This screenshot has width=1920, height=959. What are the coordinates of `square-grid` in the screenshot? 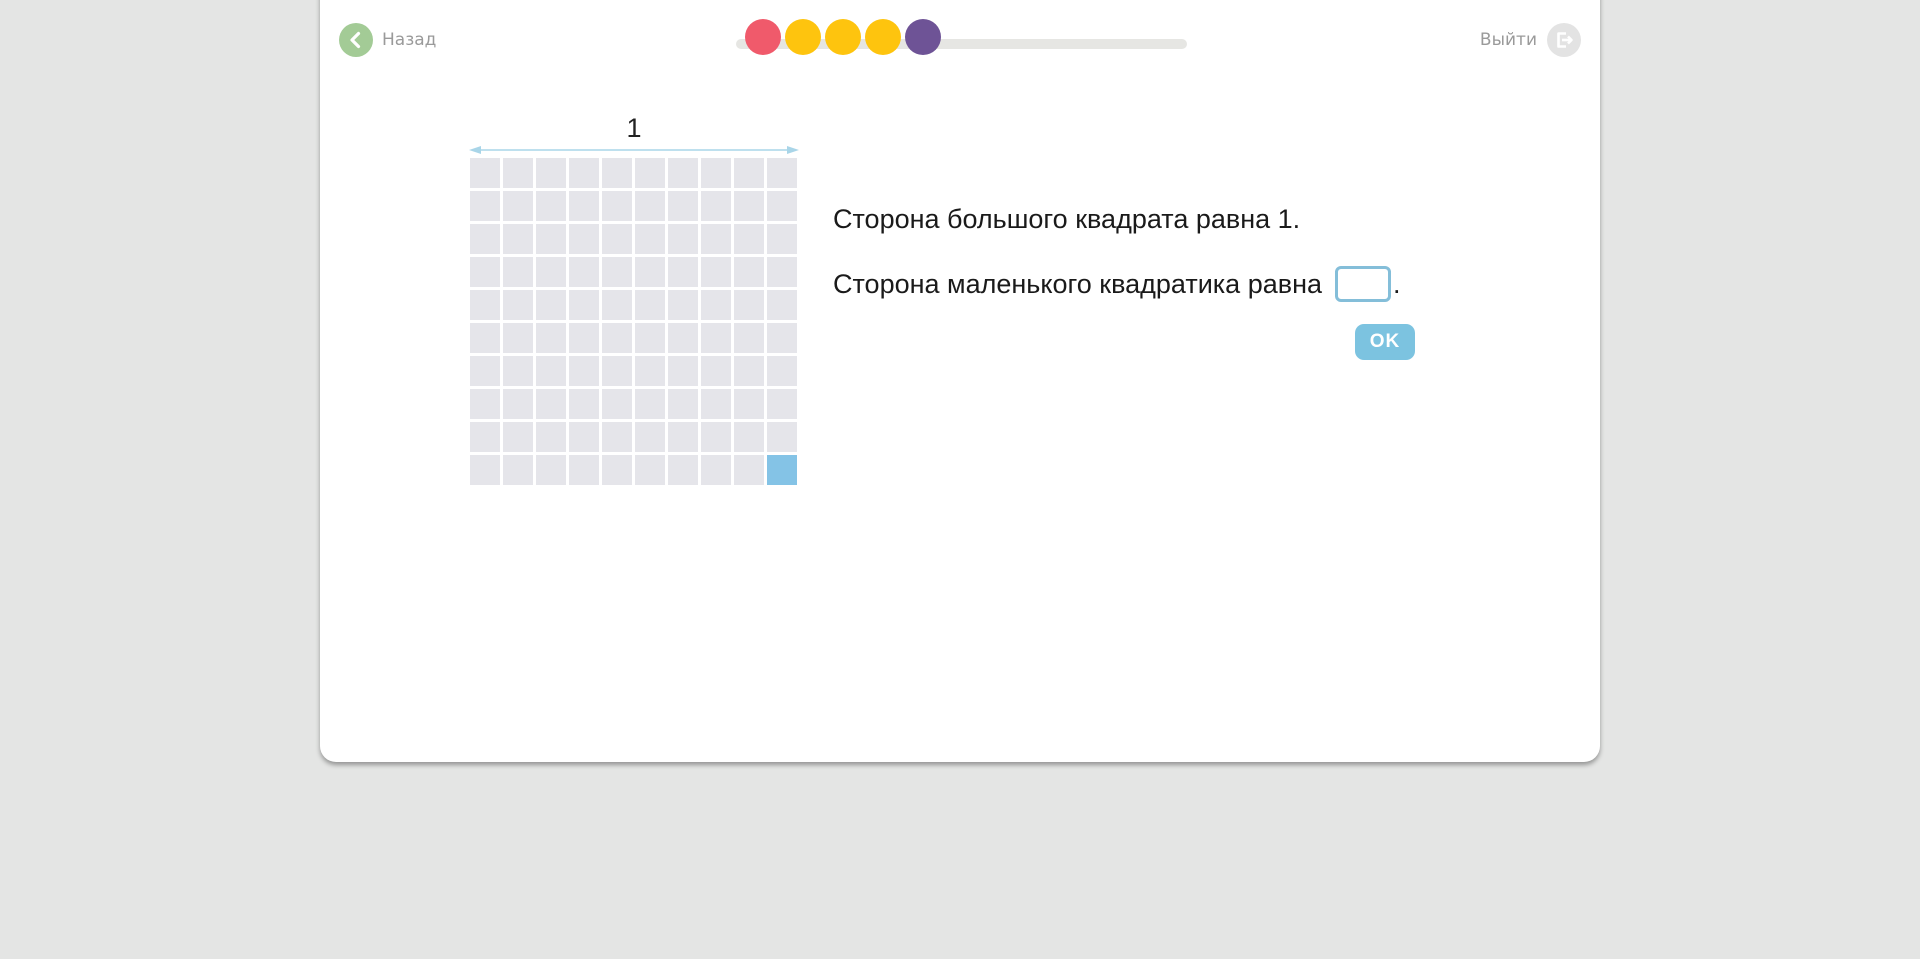 It's located at (633, 321).